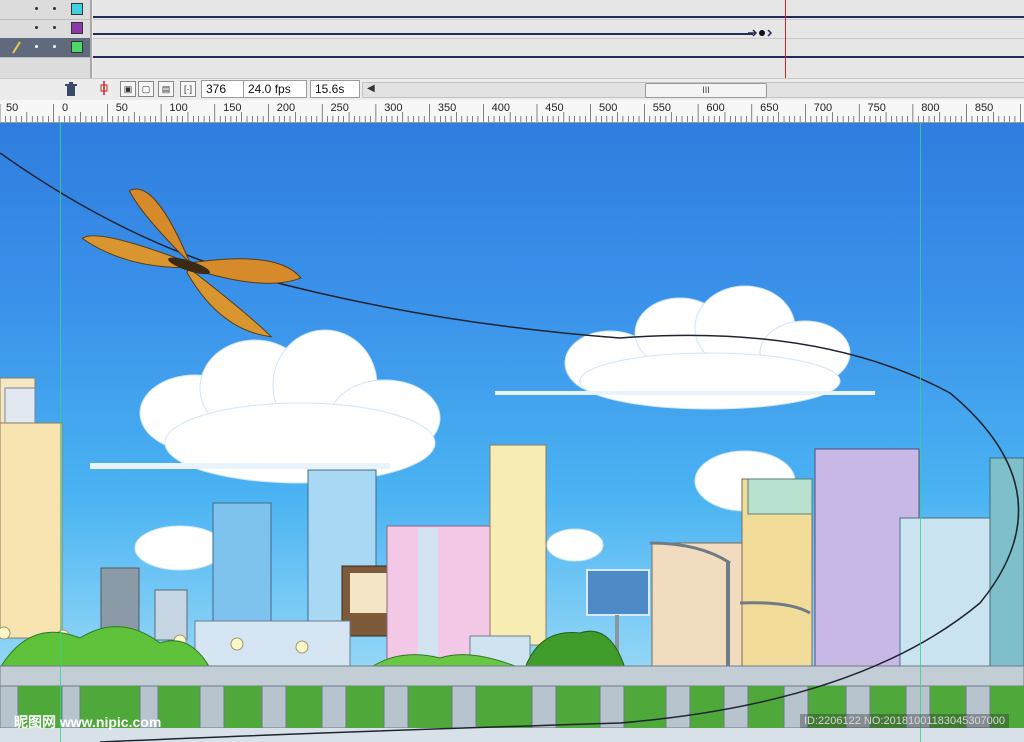 This screenshot has height=742, width=1024. I want to click on ruler-tick-label: 450, so click(554, 108).